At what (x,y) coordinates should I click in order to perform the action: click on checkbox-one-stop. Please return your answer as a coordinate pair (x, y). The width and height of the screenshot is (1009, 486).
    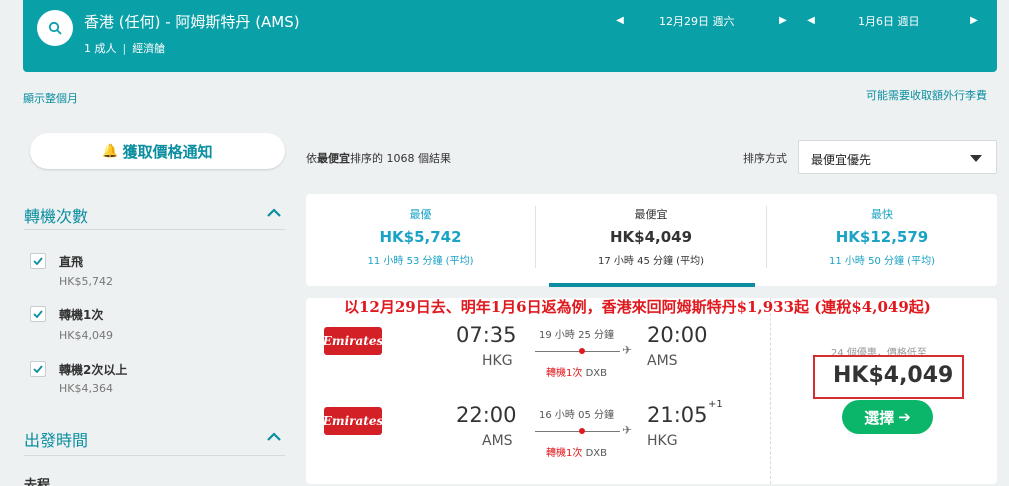
    Looking at the image, I should click on (38, 314).